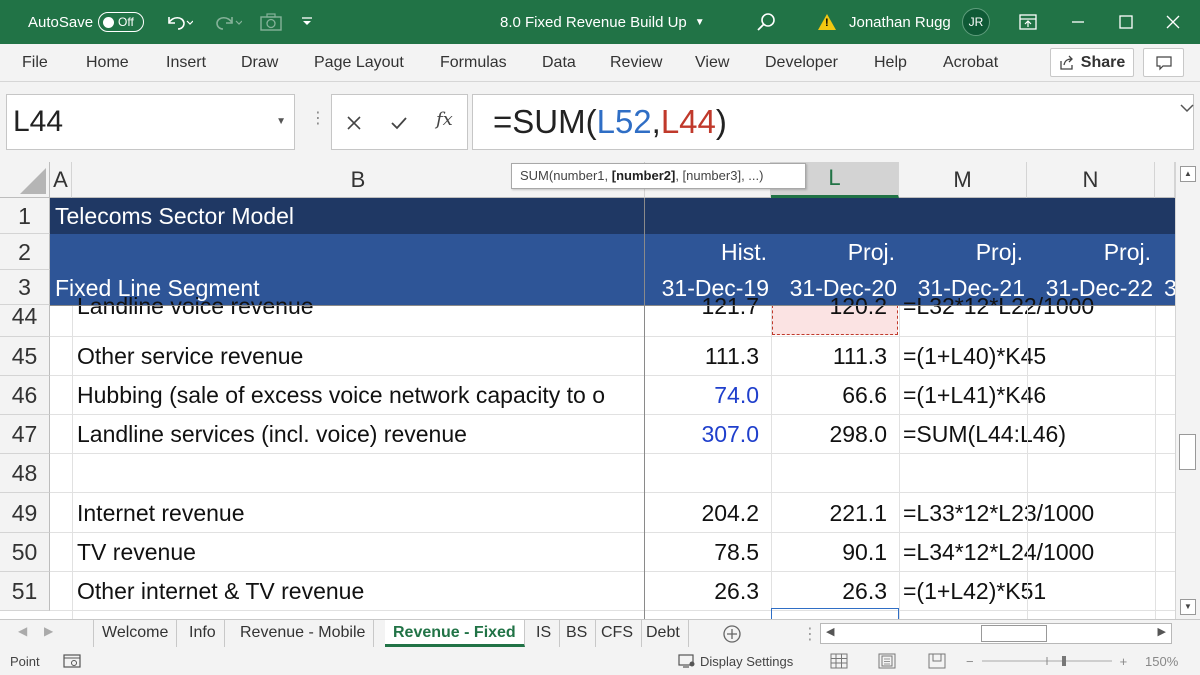 The image size is (1200, 675). What do you see at coordinates (444, 119) in the screenshot?
I see `insert-function-icon: fx` at bounding box center [444, 119].